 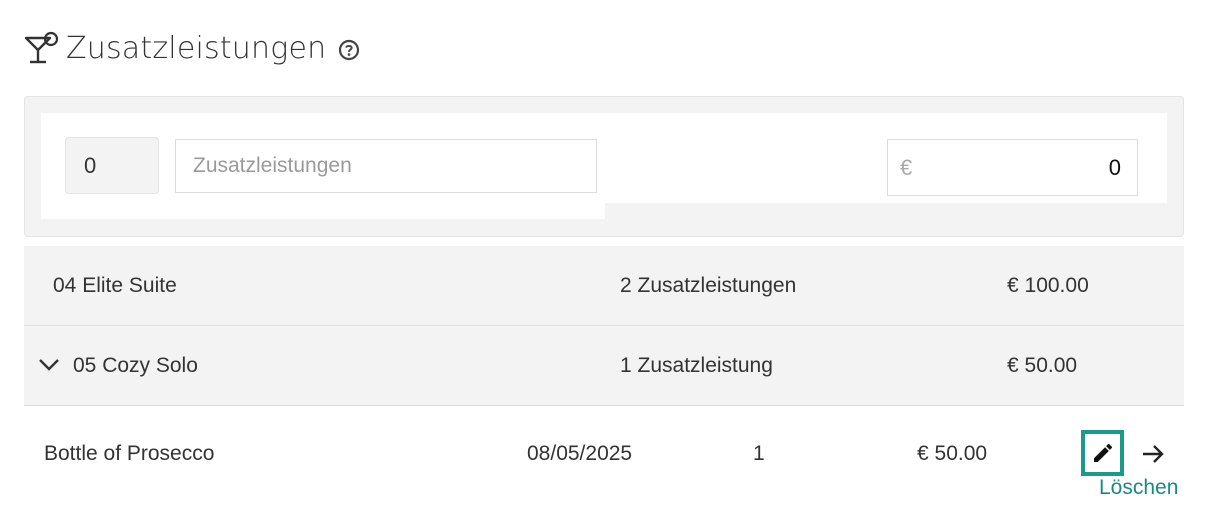 What do you see at coordinates (952, 453) in the screenshot?
I see `item-price: € 50.00` at bounding box center [952, 453].